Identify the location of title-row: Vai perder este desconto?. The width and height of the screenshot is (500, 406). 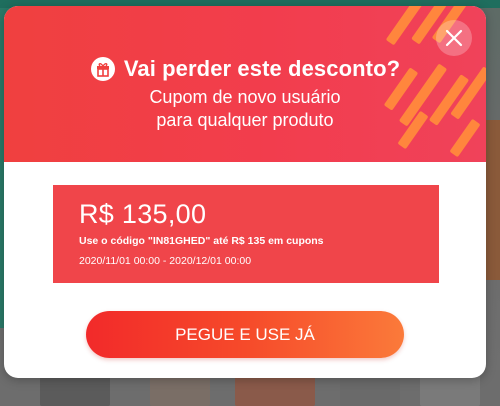
(245, 69).